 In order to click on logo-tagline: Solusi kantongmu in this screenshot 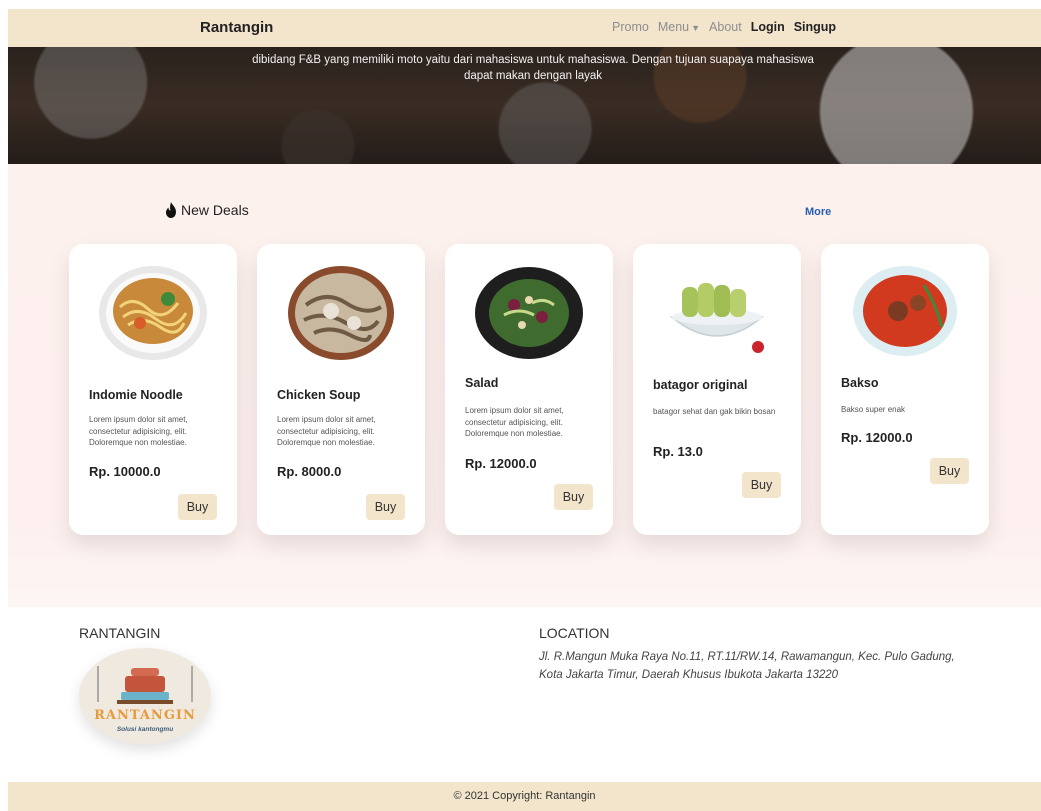, I will do `click(145, 729)`.